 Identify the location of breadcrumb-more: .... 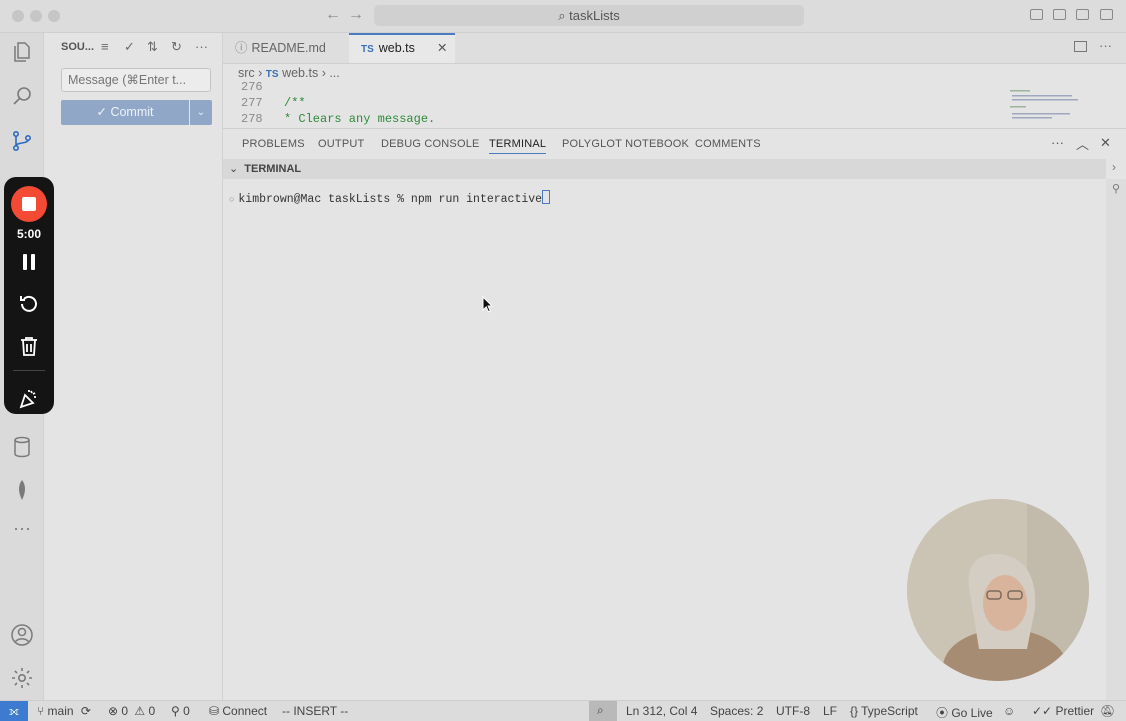
(334, 73).